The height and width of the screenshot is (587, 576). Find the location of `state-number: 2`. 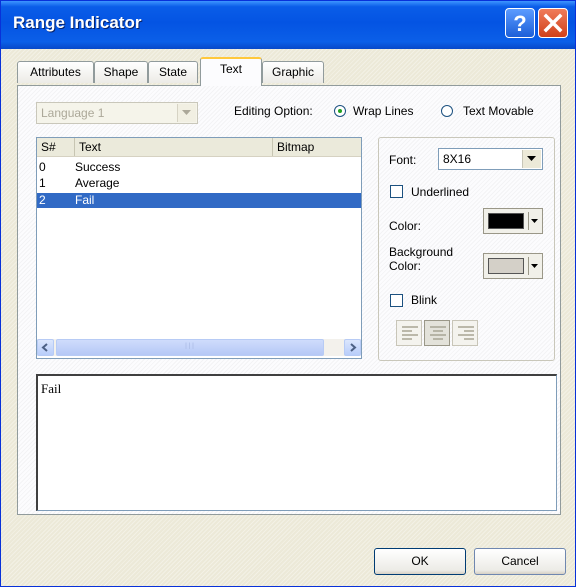

state-number: 2 is located at coordinates (42, 200).